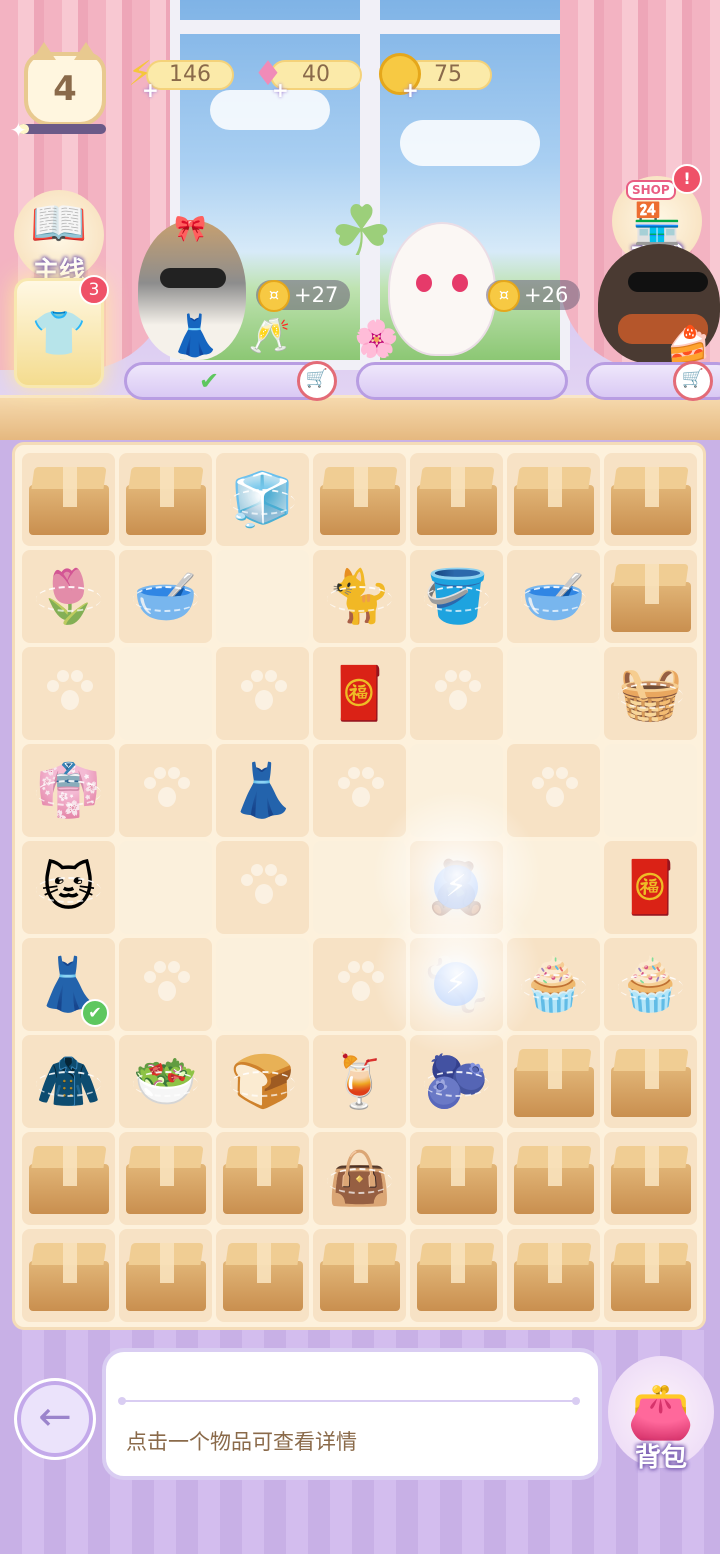  Describe the element at coordinates (241, 1442) in the screenshot. I see `info-hint-text: 点击一个物品可查看详情` at that location.